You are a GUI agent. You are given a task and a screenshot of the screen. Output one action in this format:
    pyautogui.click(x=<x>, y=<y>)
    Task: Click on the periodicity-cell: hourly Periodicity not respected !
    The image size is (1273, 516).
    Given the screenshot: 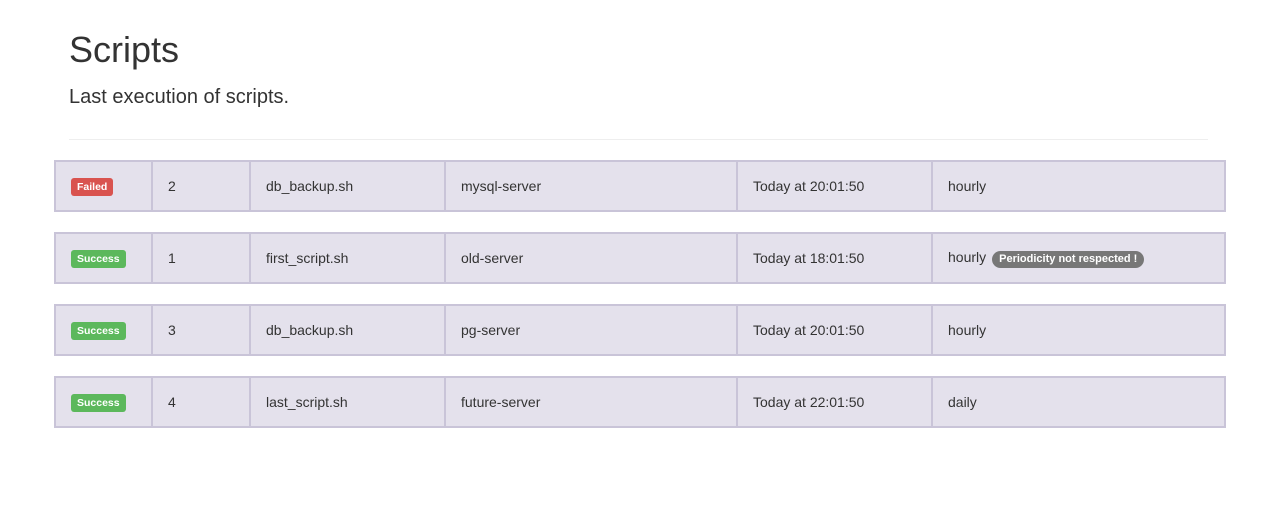 What is the action you would take?
    pyautogui.click(x=1078, y=258)
    